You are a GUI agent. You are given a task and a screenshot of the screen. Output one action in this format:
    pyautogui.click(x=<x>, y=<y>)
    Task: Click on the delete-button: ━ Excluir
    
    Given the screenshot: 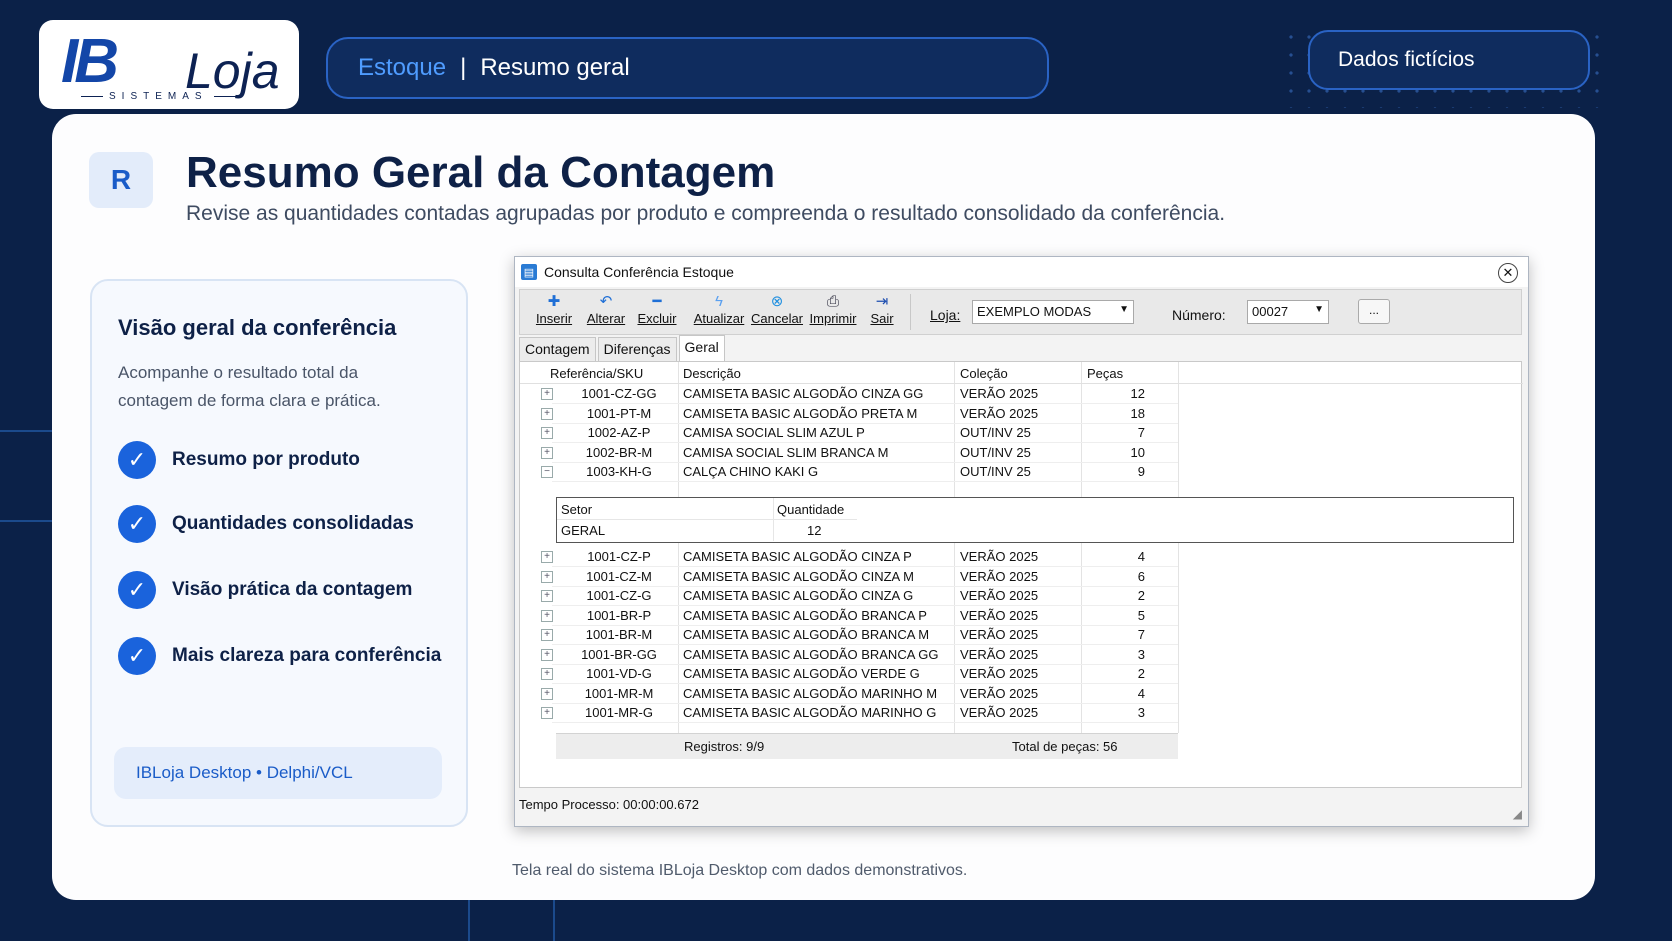 What is the action you would take?
    pyautogui.click(x=657, y=309)
    